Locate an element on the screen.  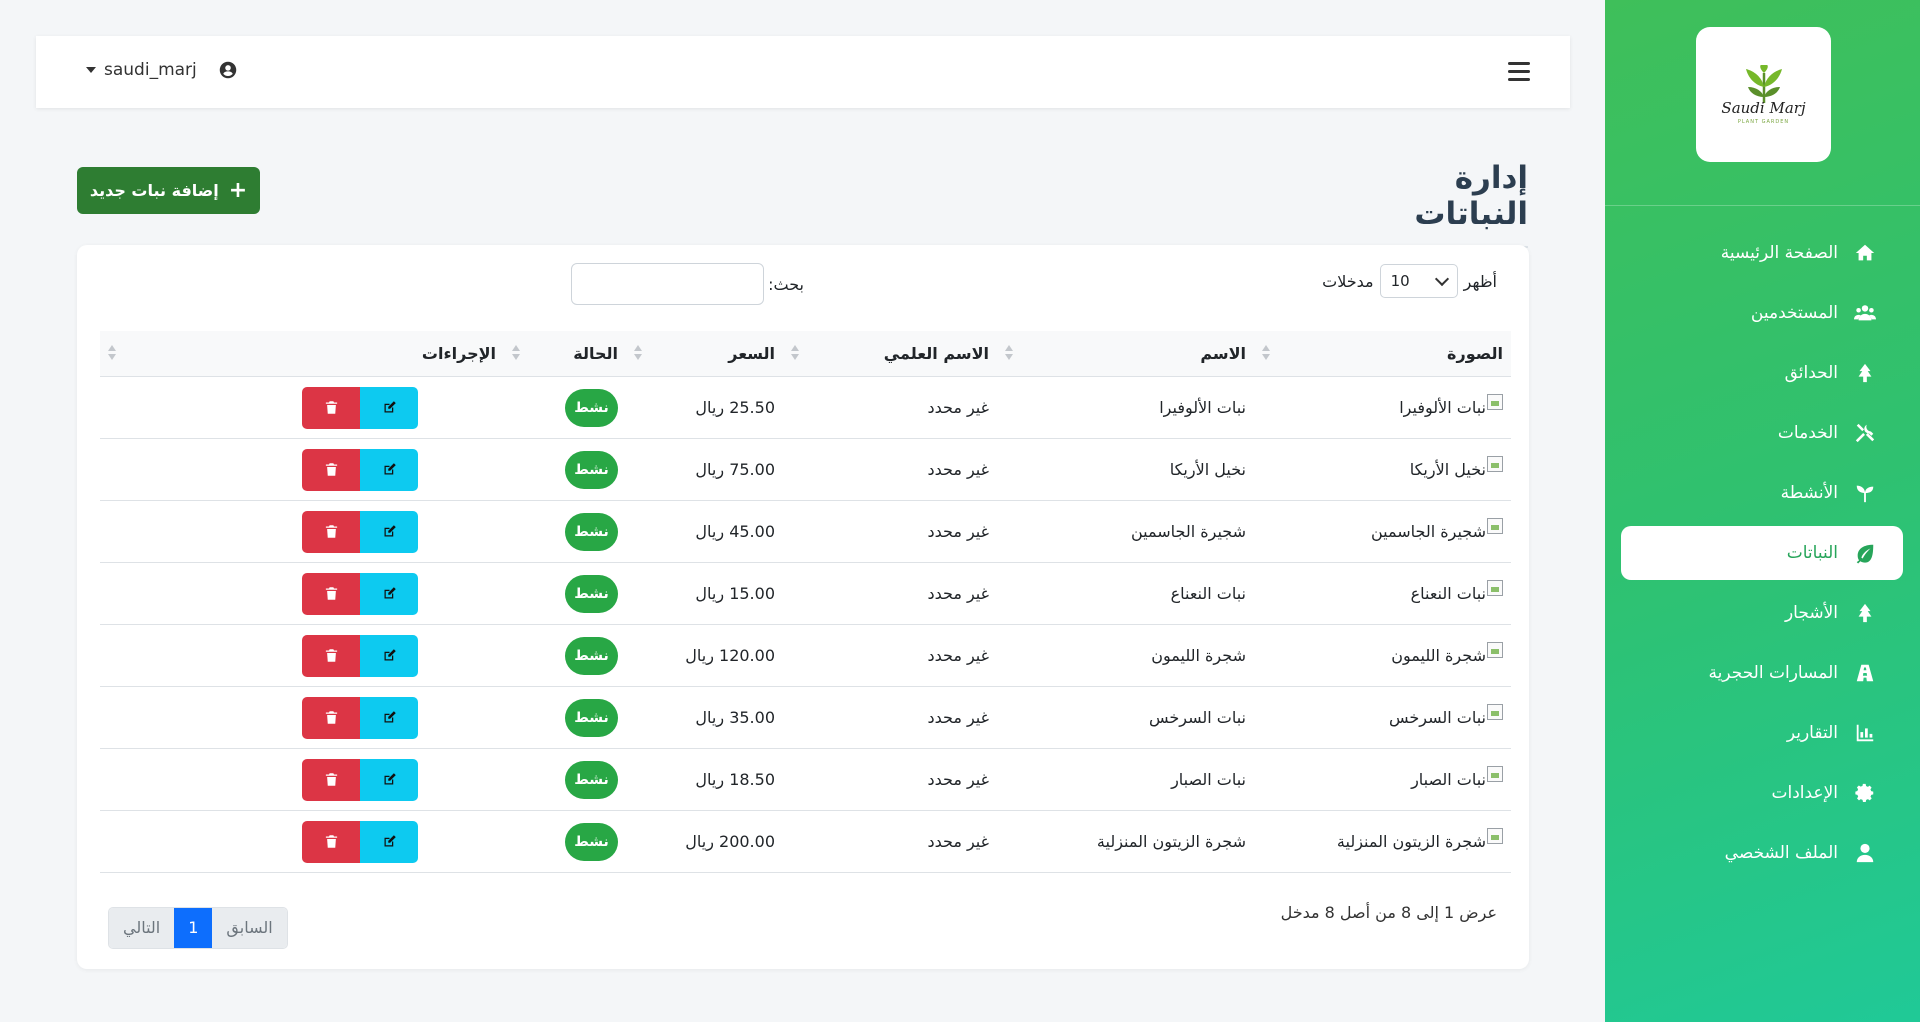
sidebar-item-1: المستخدمين is located at coordinates (1762, 313).